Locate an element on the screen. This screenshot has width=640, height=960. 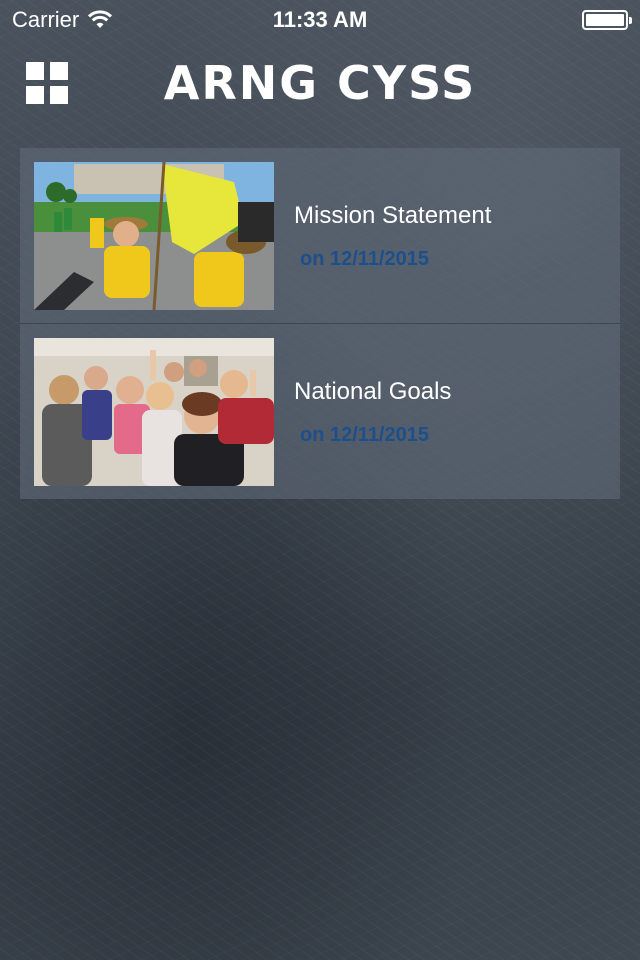
nav-bar: ARNG CYSS is located at coordinates (320, 84).